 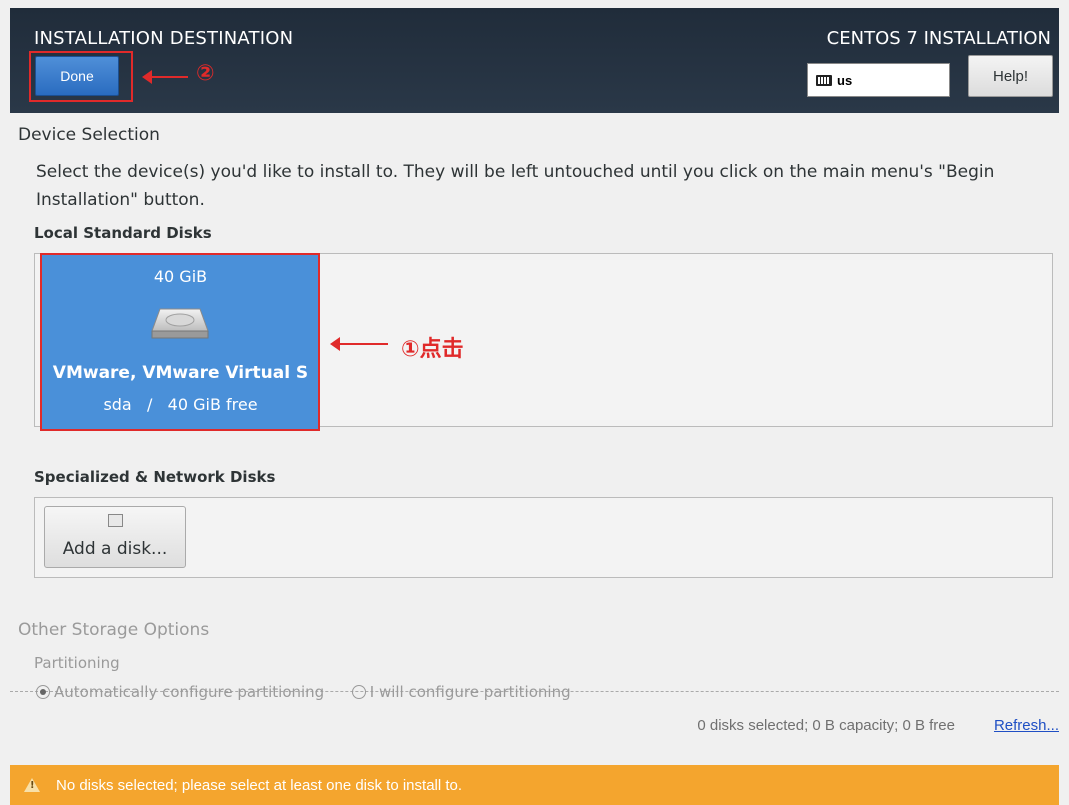 I want to click on device-selection-title: Device Selection, so click(x=89, y=135).